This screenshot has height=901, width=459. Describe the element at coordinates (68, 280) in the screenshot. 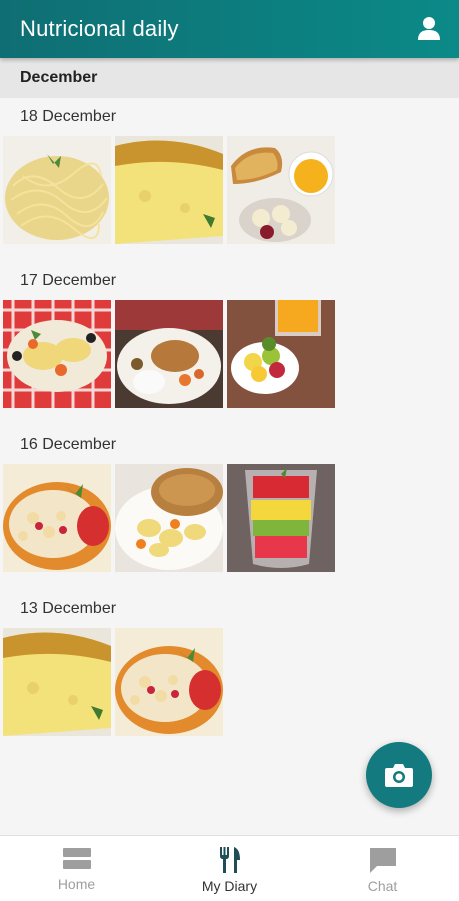

I see `day-label: 17 December` at that location.